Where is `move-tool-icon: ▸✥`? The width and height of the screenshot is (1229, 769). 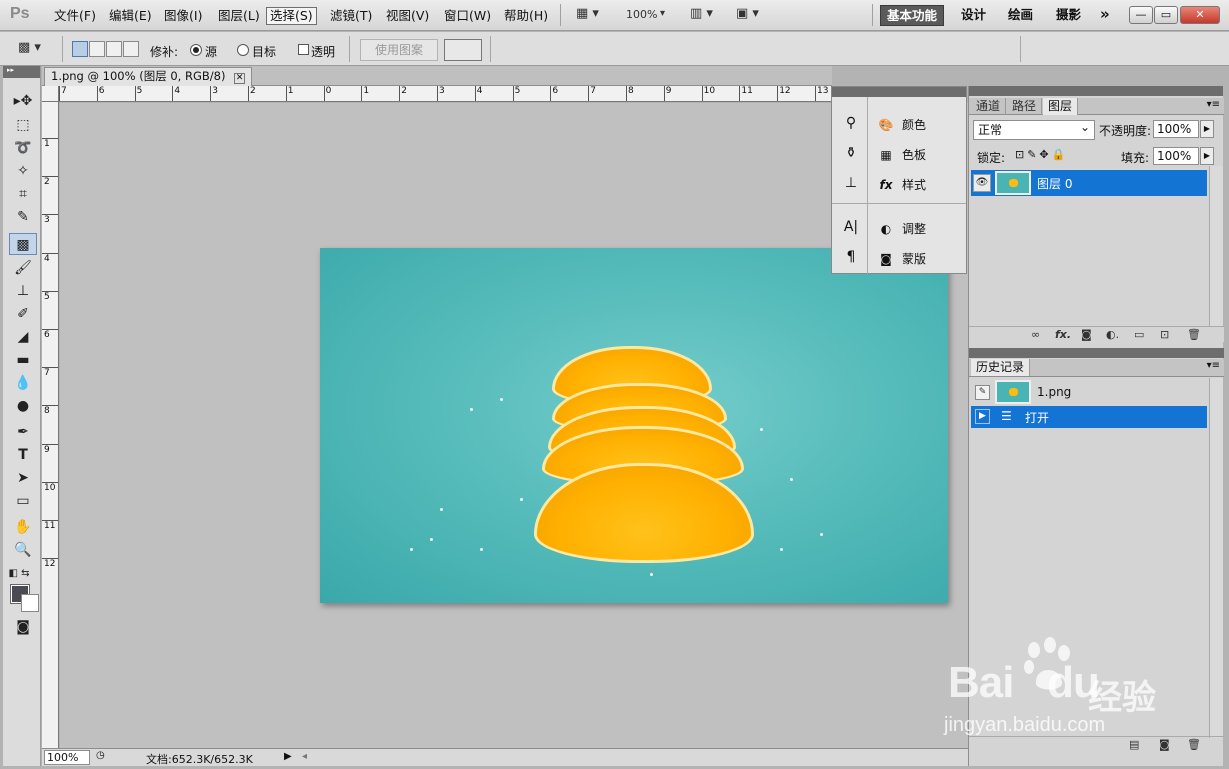
move-tool-icon: ▸✥ is located at coordinates (23, 101).